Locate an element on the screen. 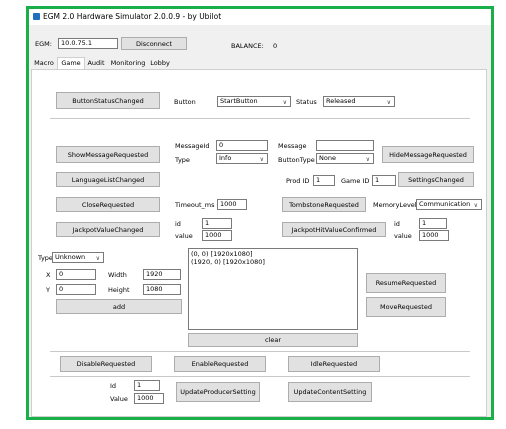  width-input: 1920 is located at coordinates (162, 274).